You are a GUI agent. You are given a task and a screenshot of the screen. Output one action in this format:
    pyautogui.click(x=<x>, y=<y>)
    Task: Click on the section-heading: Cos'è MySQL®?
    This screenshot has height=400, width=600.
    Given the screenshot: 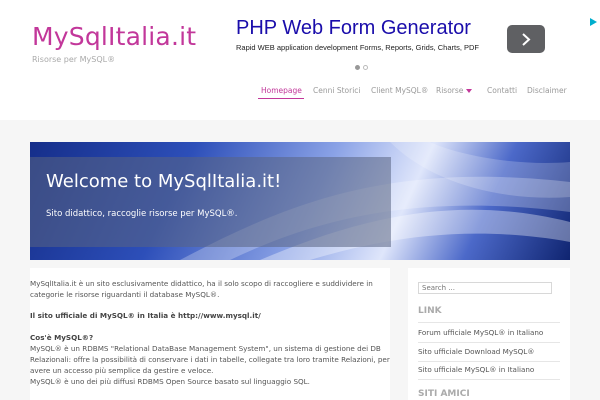 What is the action you would take?
    pyautogui.click(x=62, y=337)
    